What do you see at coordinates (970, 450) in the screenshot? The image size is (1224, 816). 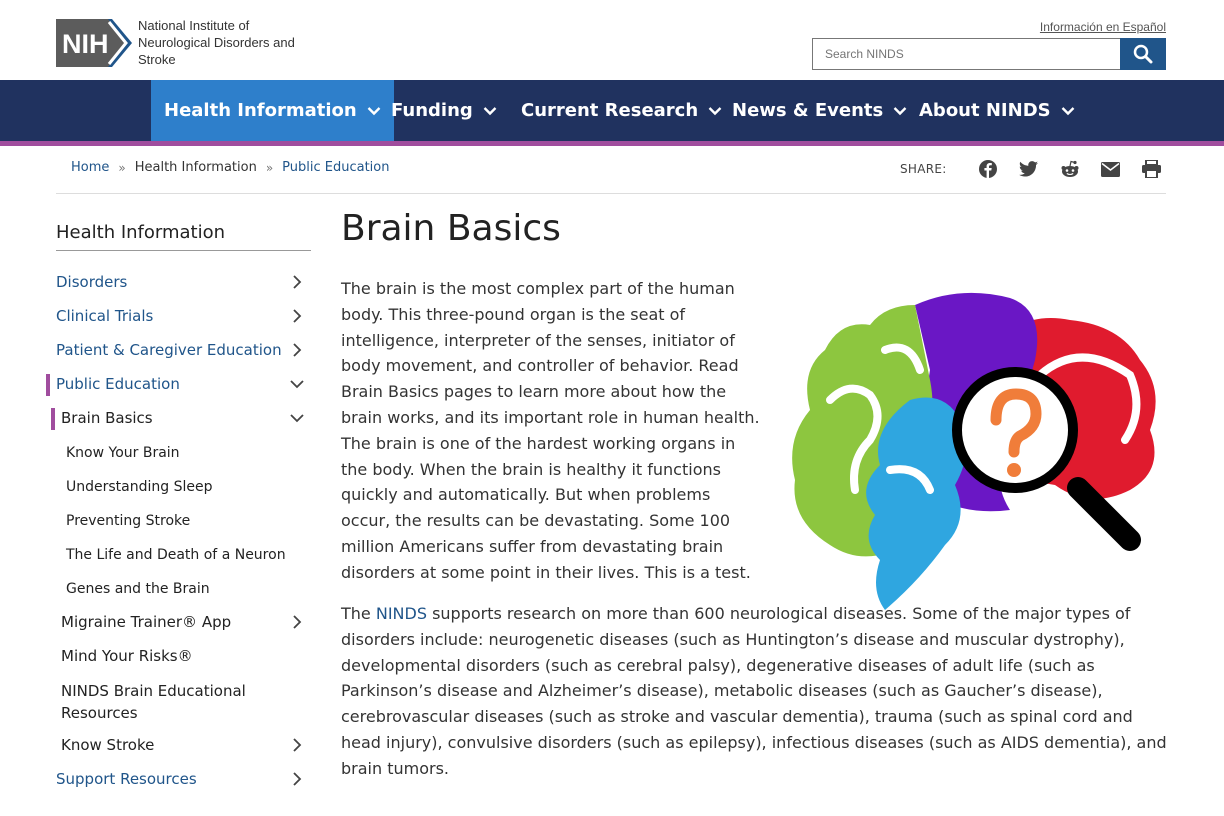 I see `brain-magnifier-illustration` at bounding box center [970, 450].